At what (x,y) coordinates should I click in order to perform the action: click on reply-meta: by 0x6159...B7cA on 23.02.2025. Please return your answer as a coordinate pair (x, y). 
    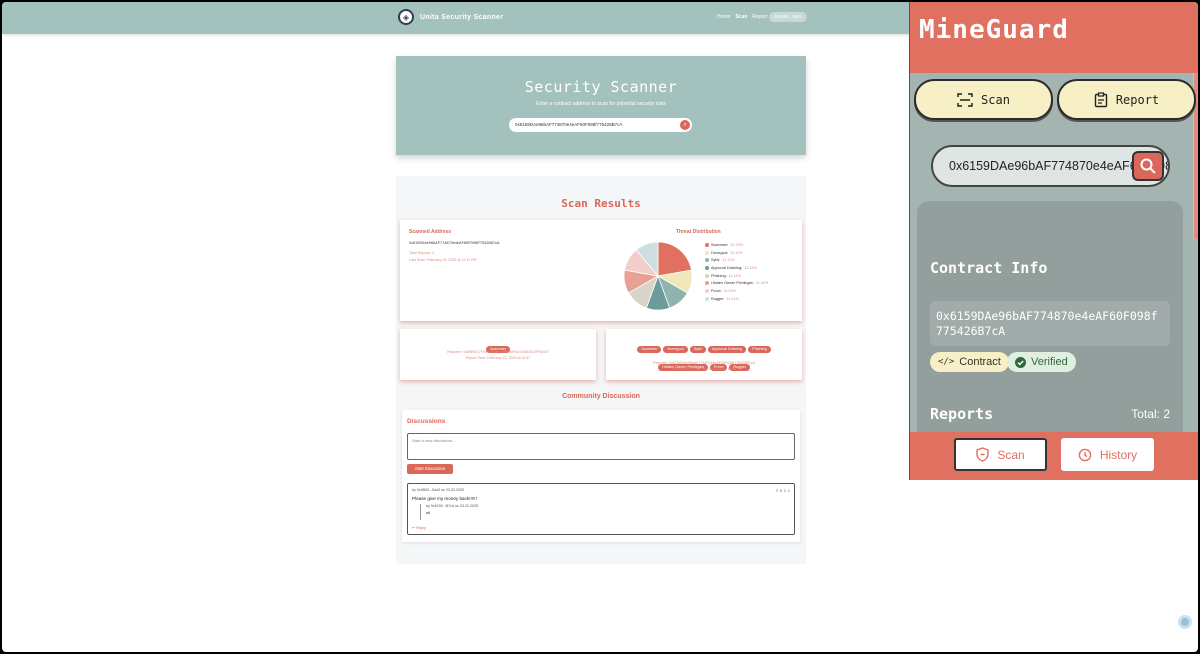
    Looking at the image, I should click on (452, 506).